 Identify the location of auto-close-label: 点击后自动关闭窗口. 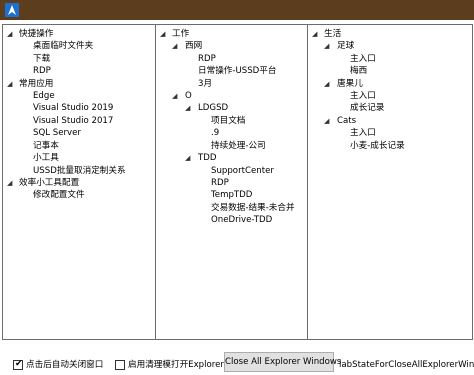
(64, 365).